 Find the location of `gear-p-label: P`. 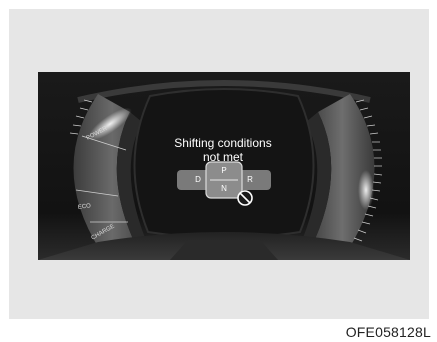

gear-p-label: P is located at coordinates (224, 170).